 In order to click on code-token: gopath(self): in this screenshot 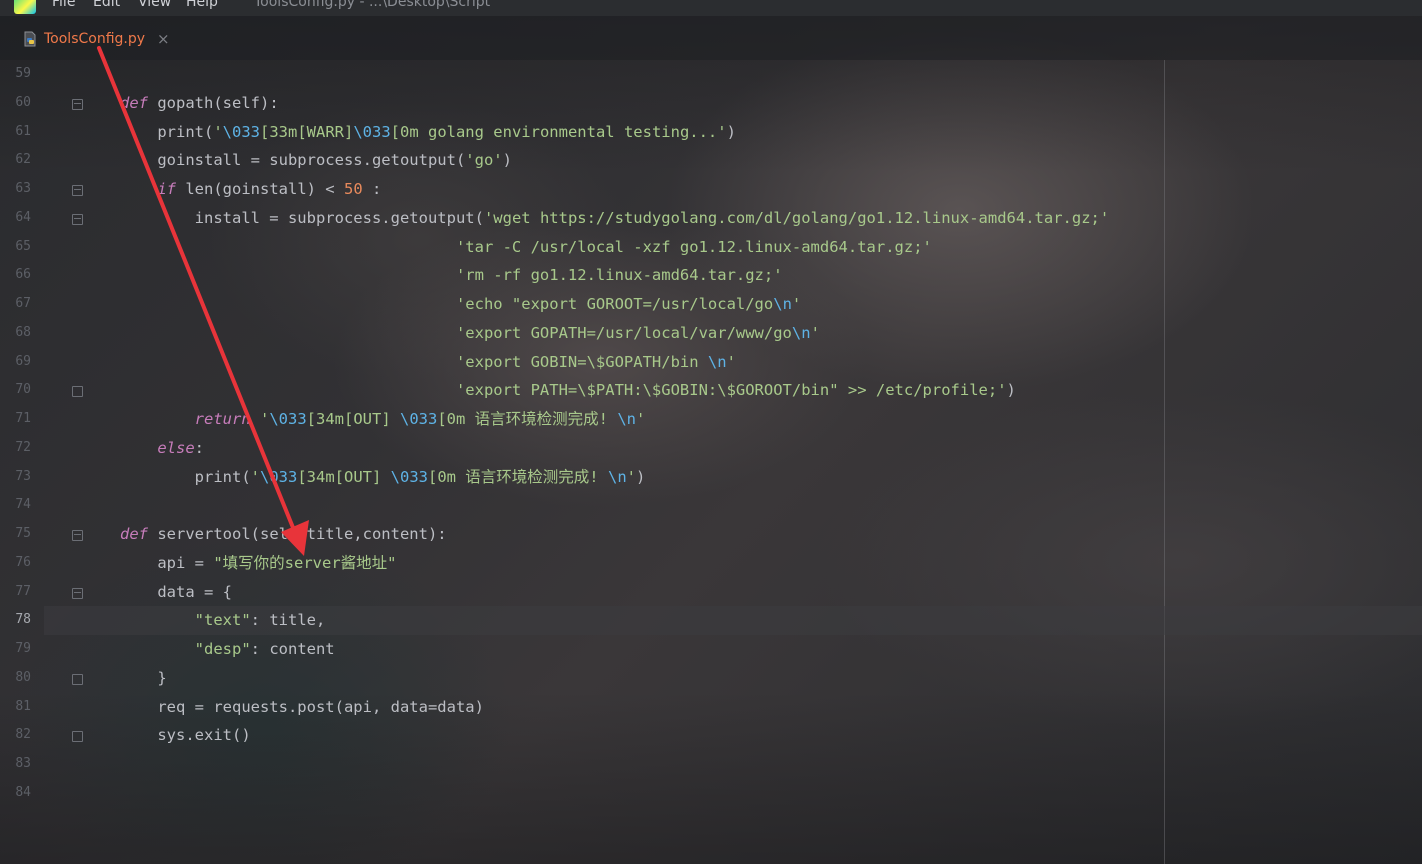, I will do `click(213, 102)`.